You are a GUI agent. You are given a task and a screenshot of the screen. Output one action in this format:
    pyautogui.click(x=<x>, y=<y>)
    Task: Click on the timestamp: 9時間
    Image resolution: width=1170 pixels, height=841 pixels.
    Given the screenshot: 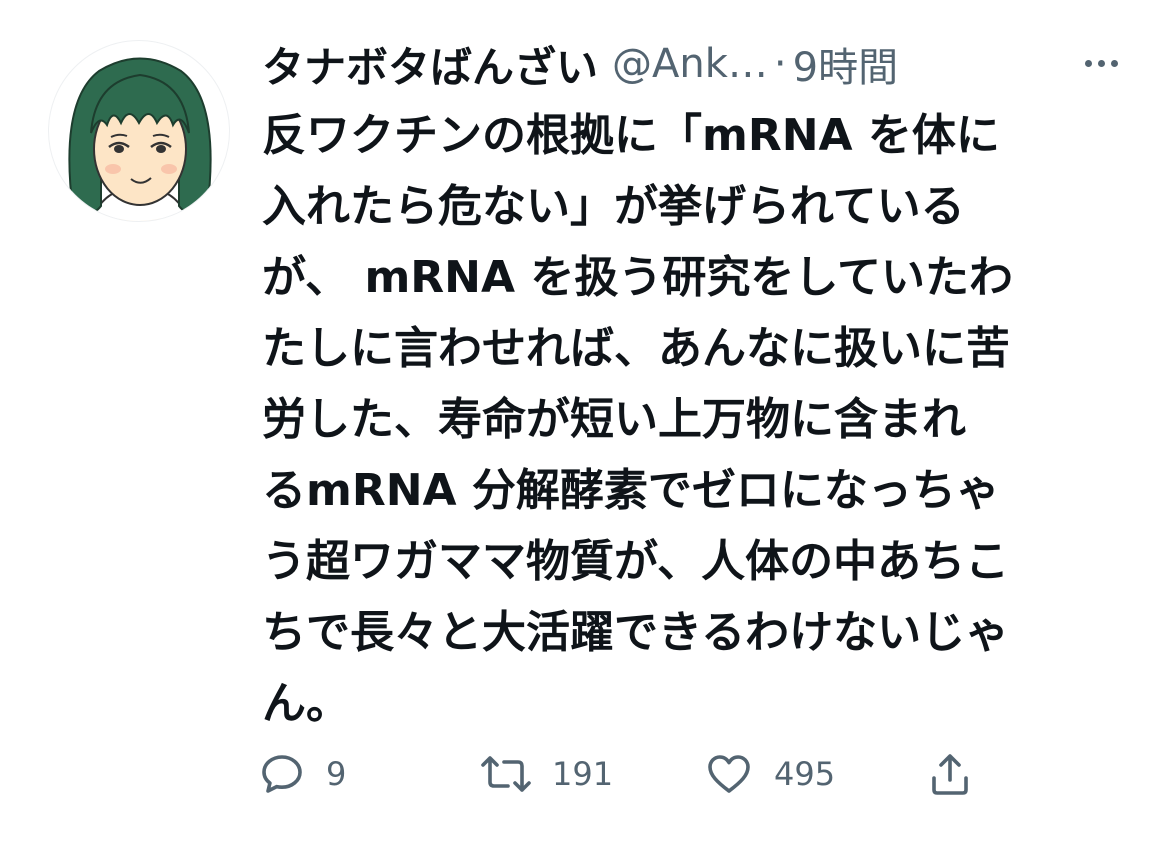 What is the action you would take?
    pyautogui.click(x=845, y=64)
    